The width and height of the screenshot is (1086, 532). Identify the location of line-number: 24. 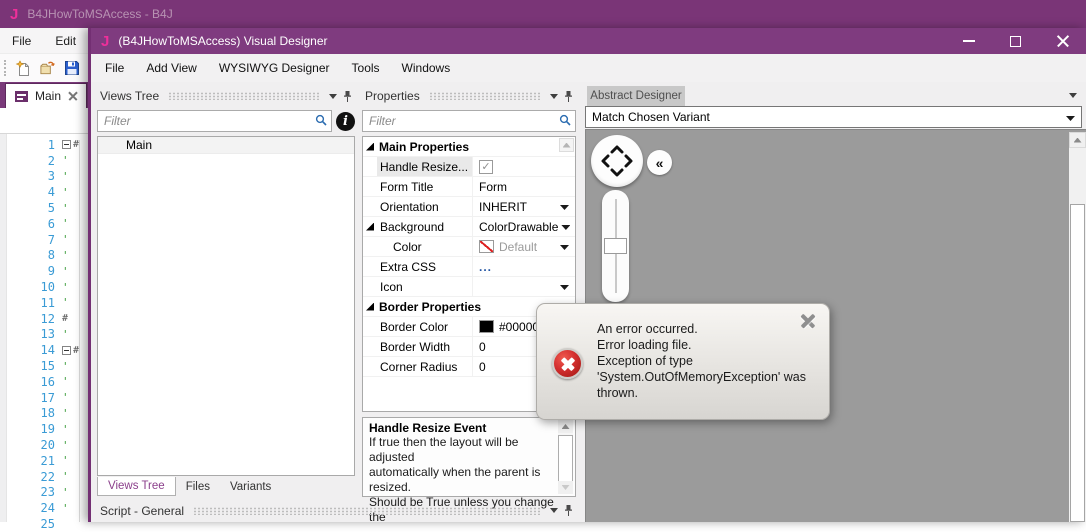
(47, 508).